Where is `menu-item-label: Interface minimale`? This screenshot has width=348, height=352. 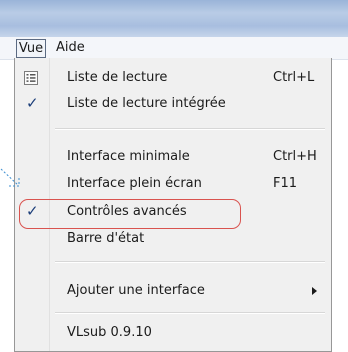 menu-item-label: Interface minimale is located at coordinates (128, 156).